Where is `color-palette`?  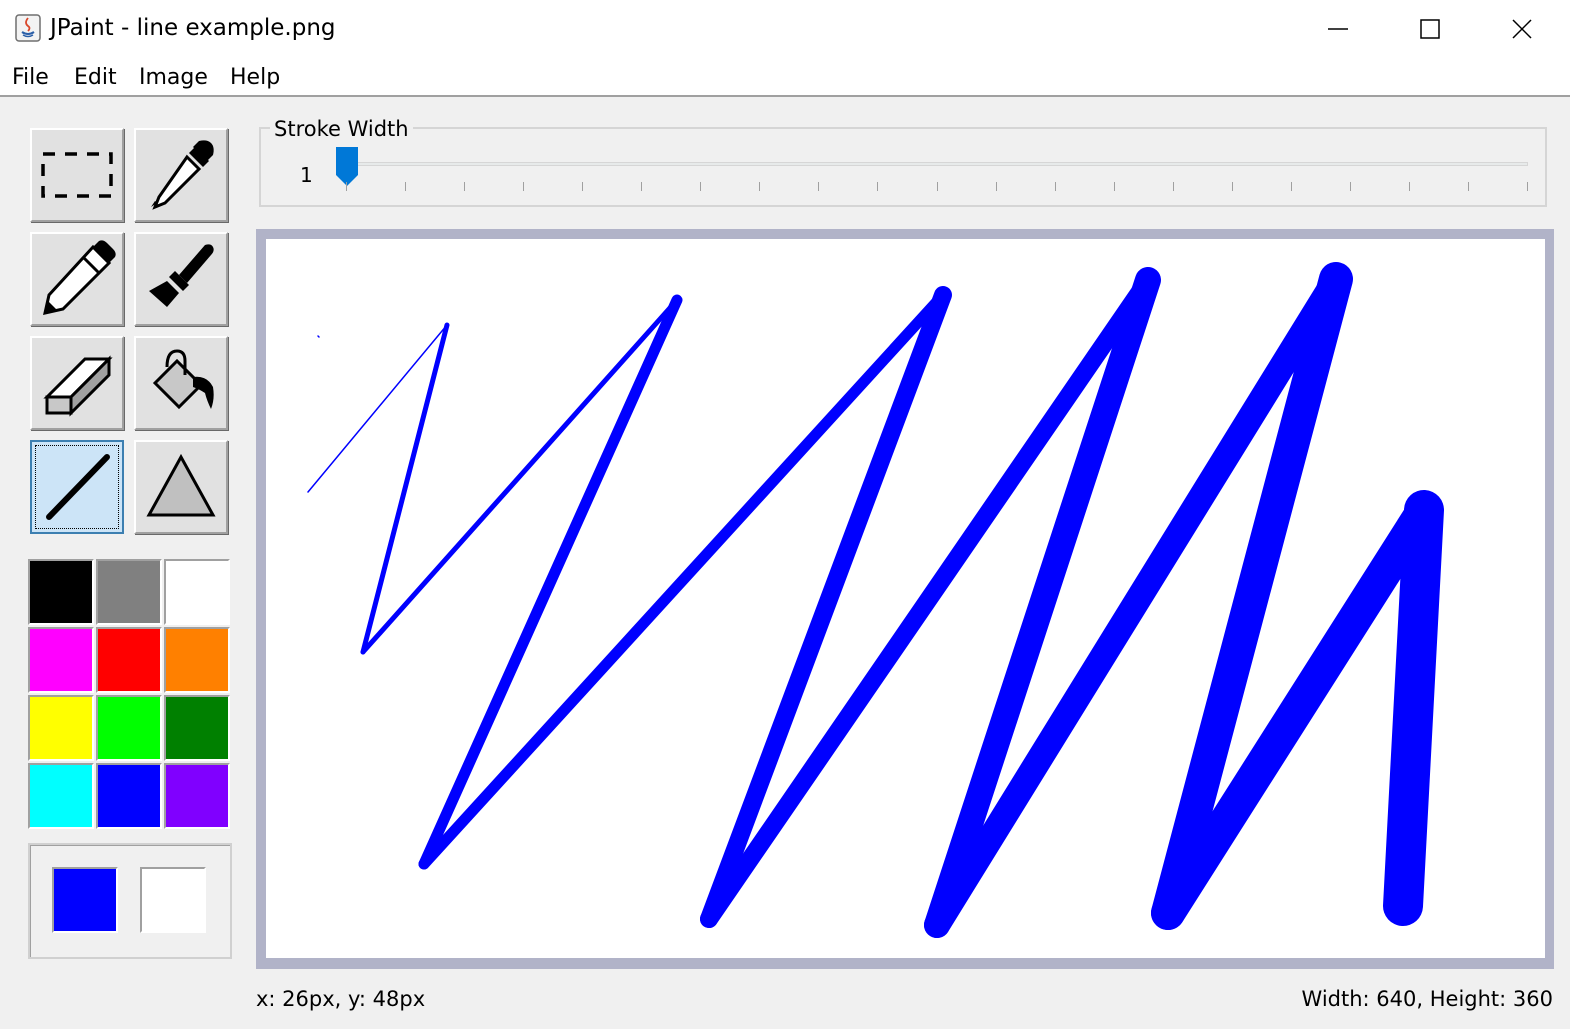
color-palette is located at coordinates (130, 695).